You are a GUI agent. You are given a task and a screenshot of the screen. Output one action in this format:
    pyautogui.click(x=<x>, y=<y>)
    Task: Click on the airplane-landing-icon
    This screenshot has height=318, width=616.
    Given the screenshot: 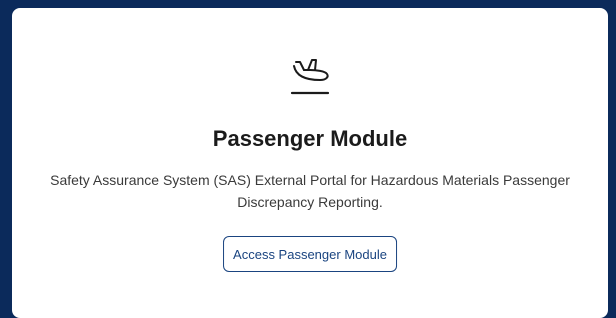 What is the action you would take?
    pyautogui.click(x=310, y=77)
    